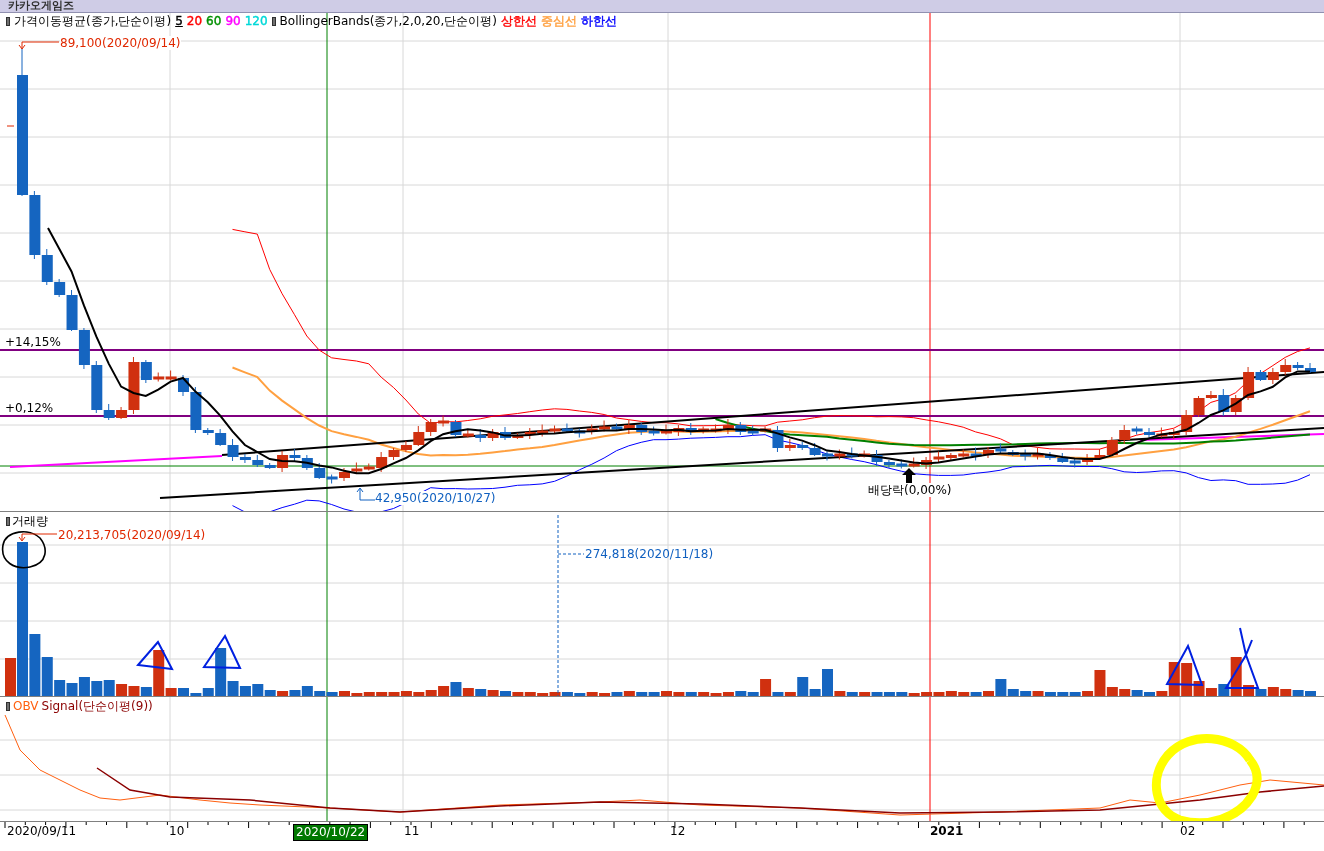 The width and height of the screenshot is (1324, 851). What do you see at coordinates (1188, 831) in the screenshot?
I see `axis-label: 02` at bounding box center [1188, 831].